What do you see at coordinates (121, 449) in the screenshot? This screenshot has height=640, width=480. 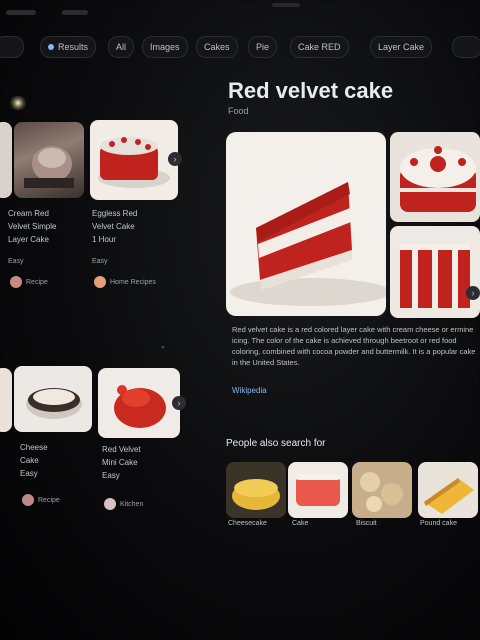 I see `result-caption: Red Velvet` at bounding box center [121, 449].